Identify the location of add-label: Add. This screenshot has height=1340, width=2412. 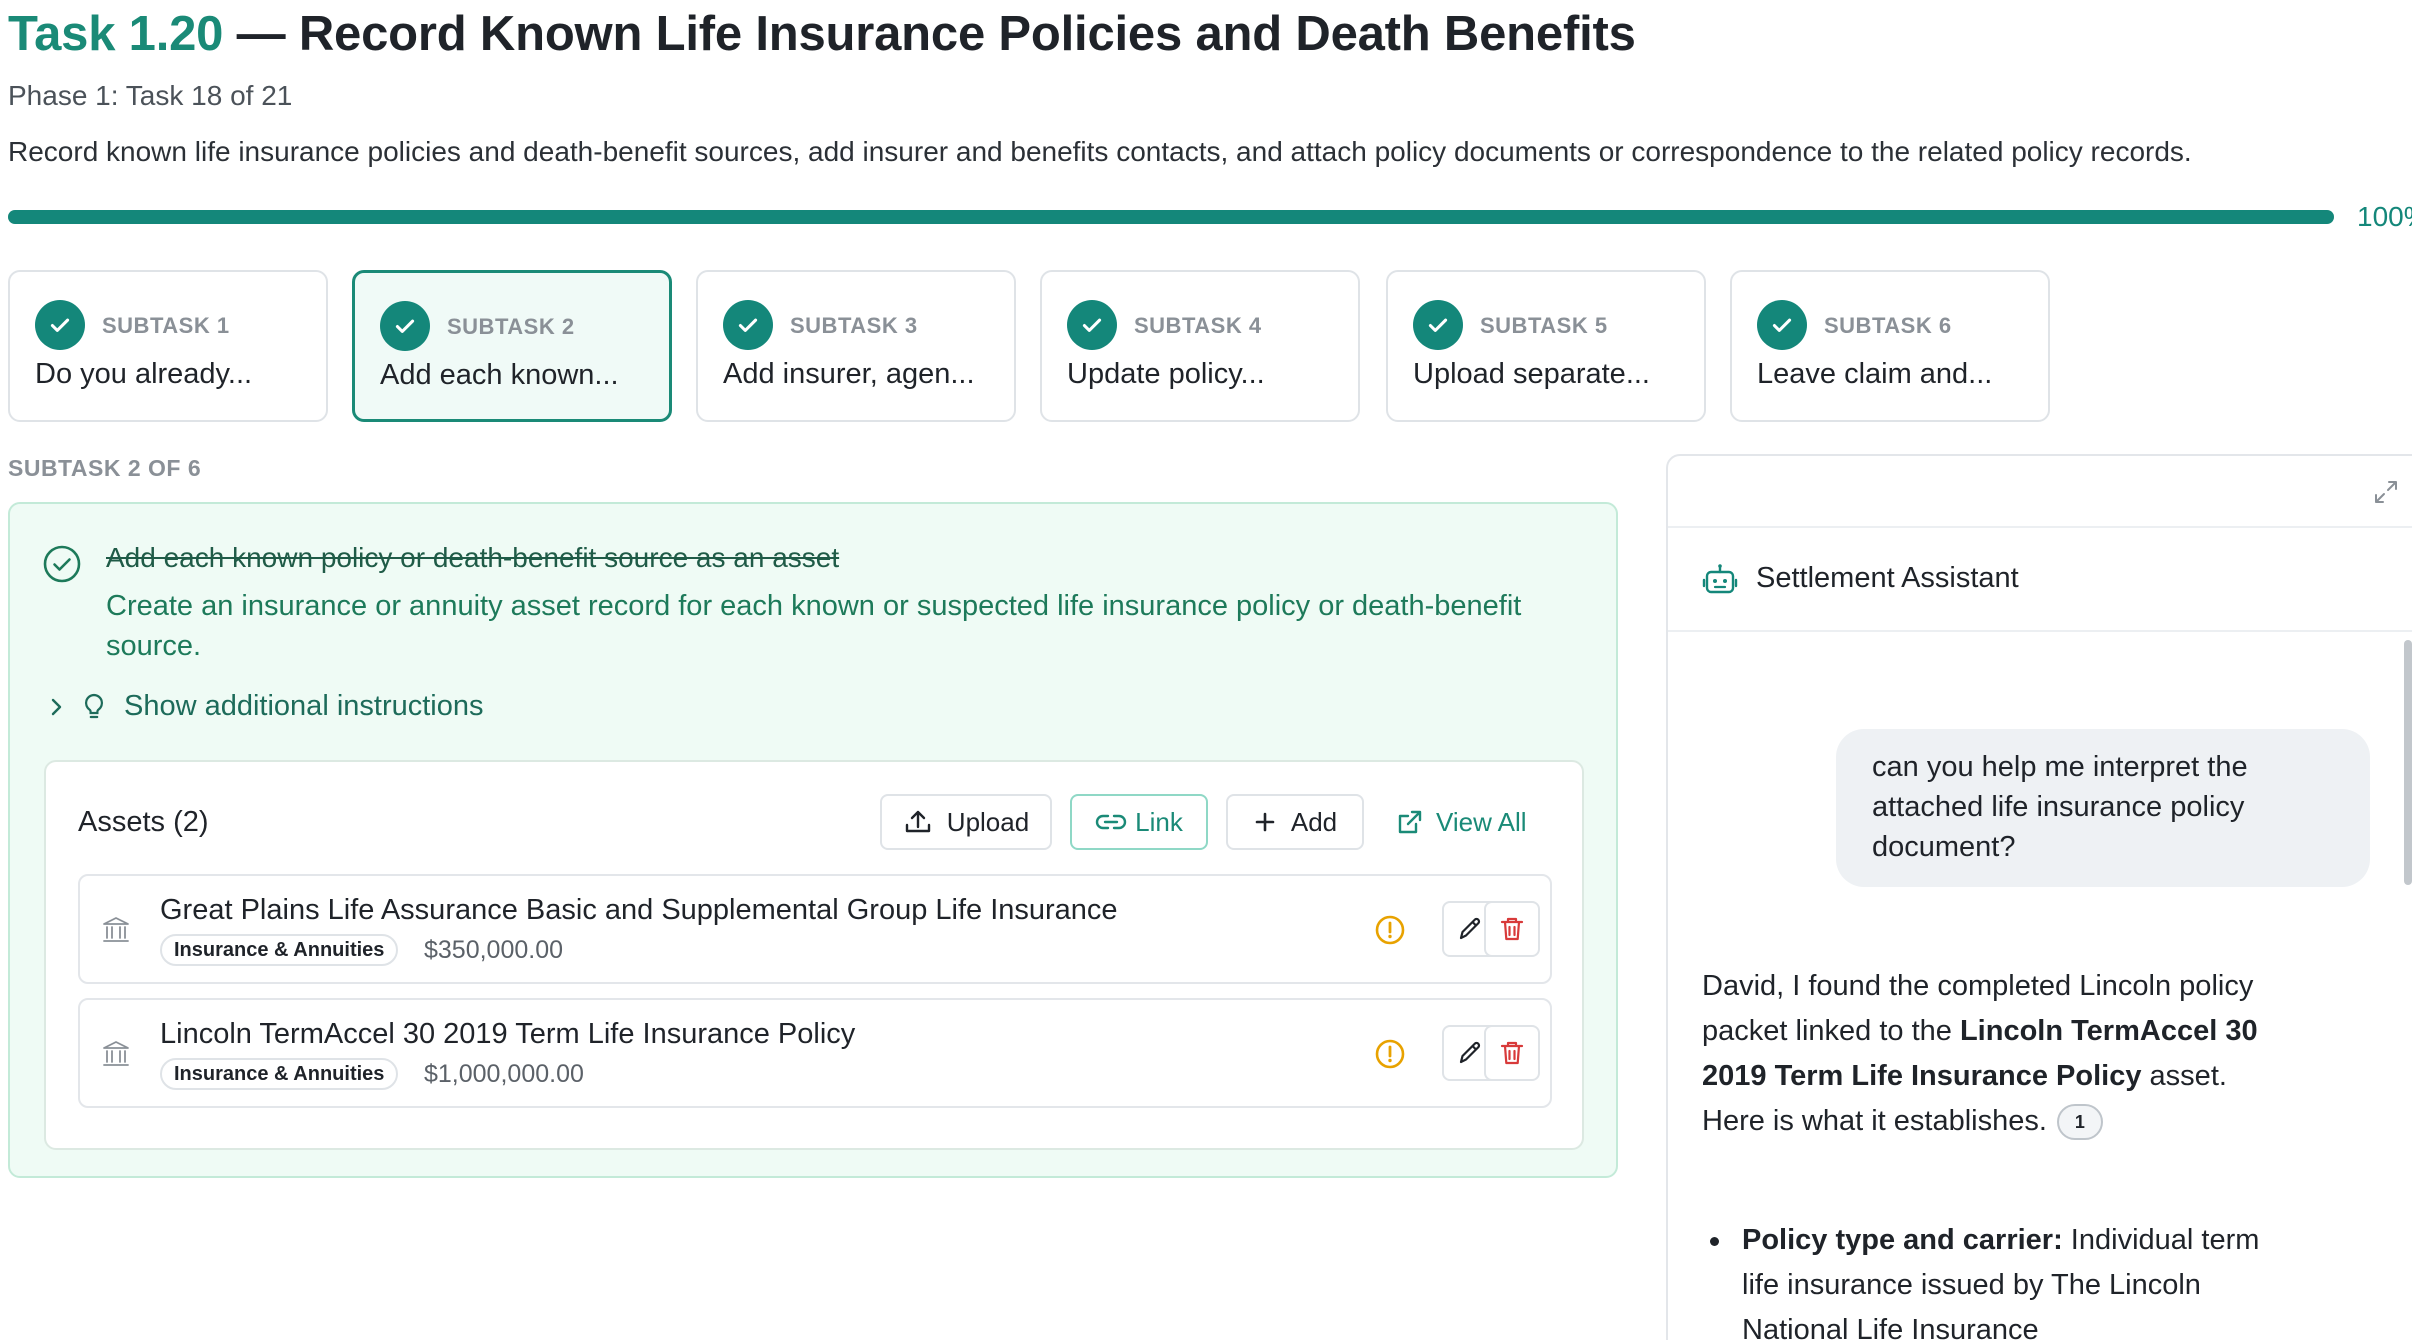
(1314, 821).